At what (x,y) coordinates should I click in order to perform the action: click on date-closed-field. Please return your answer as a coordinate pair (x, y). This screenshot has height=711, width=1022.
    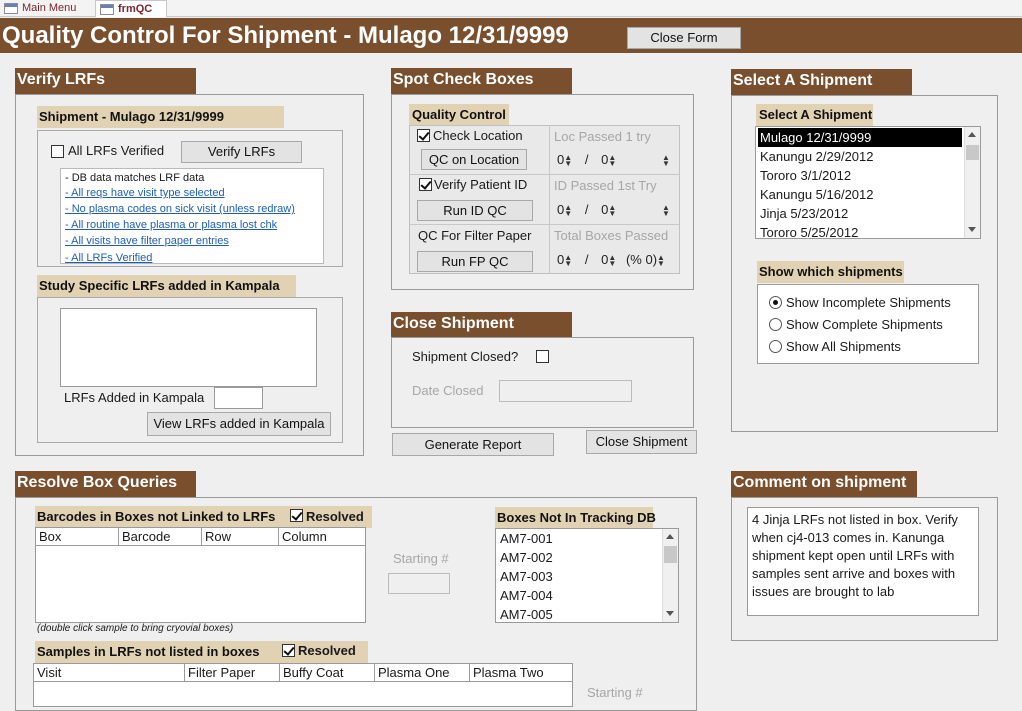
    Looking at the image, I should click on (565, 391).